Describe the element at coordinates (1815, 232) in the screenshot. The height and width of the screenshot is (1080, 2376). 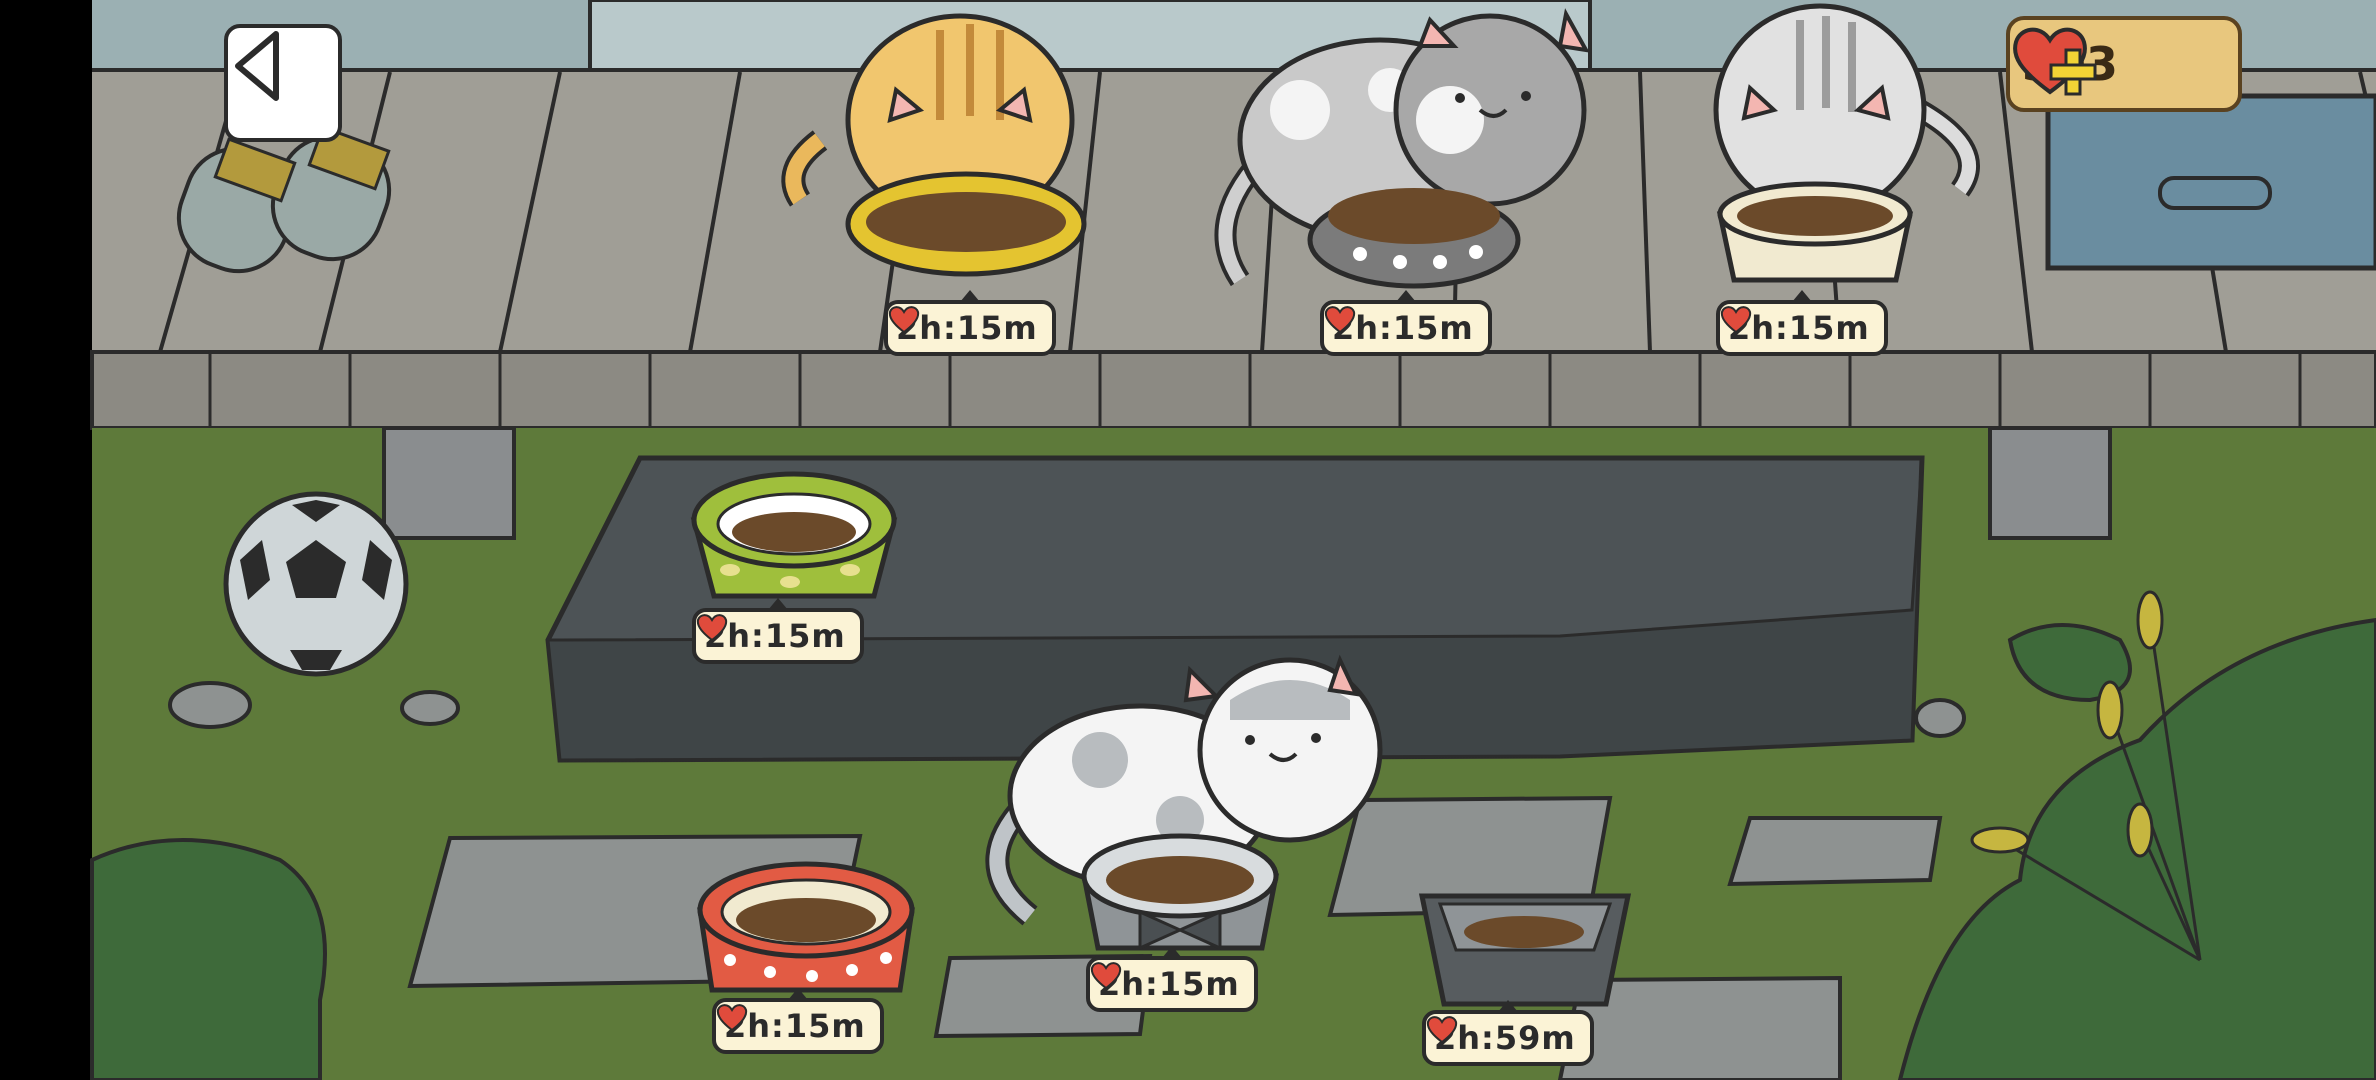
I see `cream-food-bowl` at that location.